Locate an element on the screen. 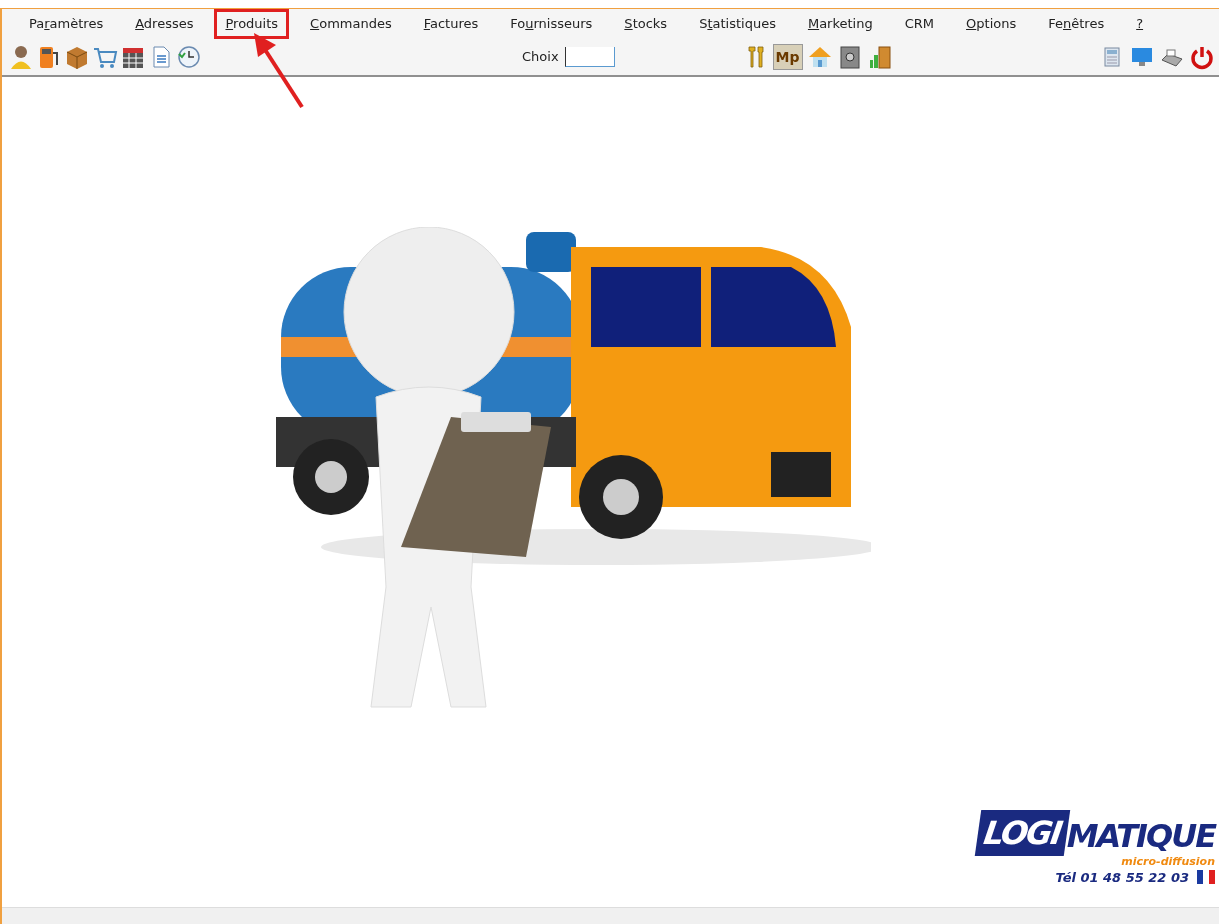 Image resolution: width=1219 pixels, height=924 pixels. menu-item: Fenêtres is located at coordinates (1076, 24).